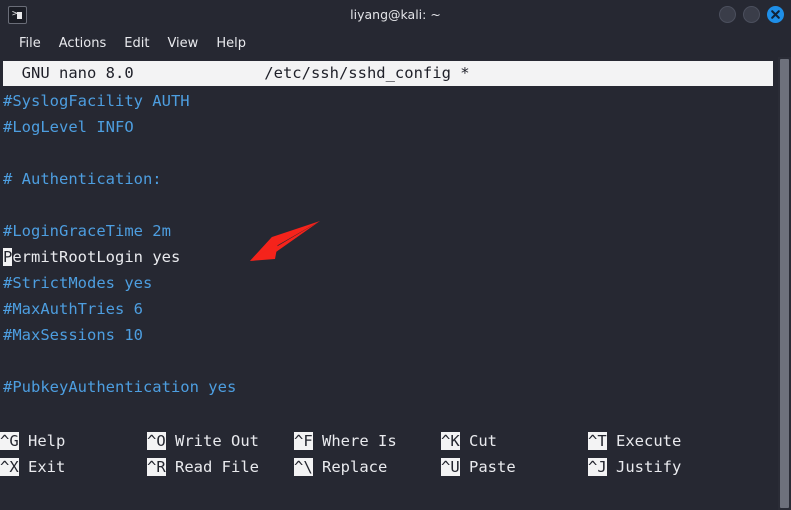  I want to click on menubar: File Actions Edit View Help, so click(395, 43).